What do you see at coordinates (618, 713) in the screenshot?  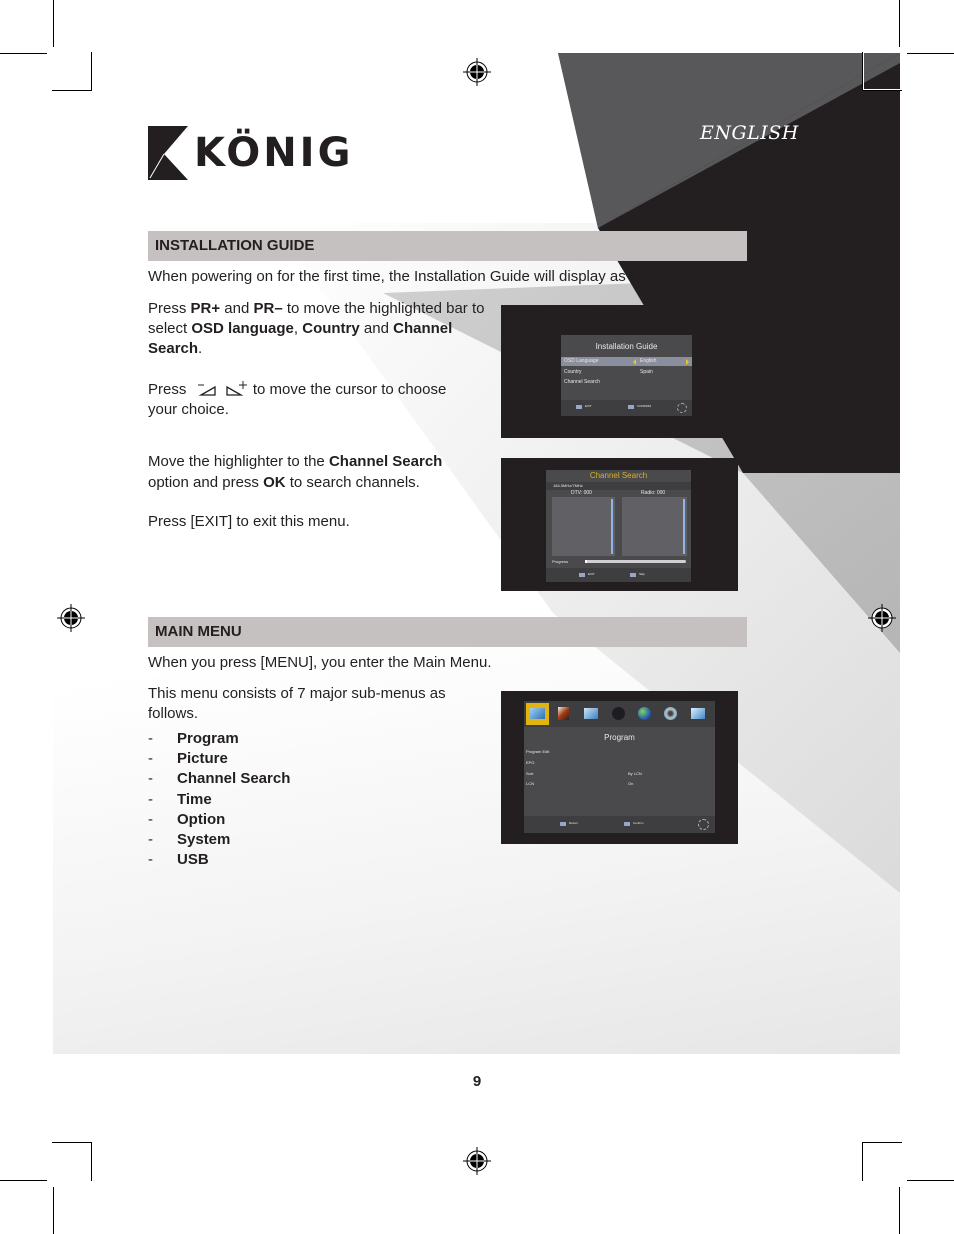 I see `time-icon` at bounding box center [618, 713].